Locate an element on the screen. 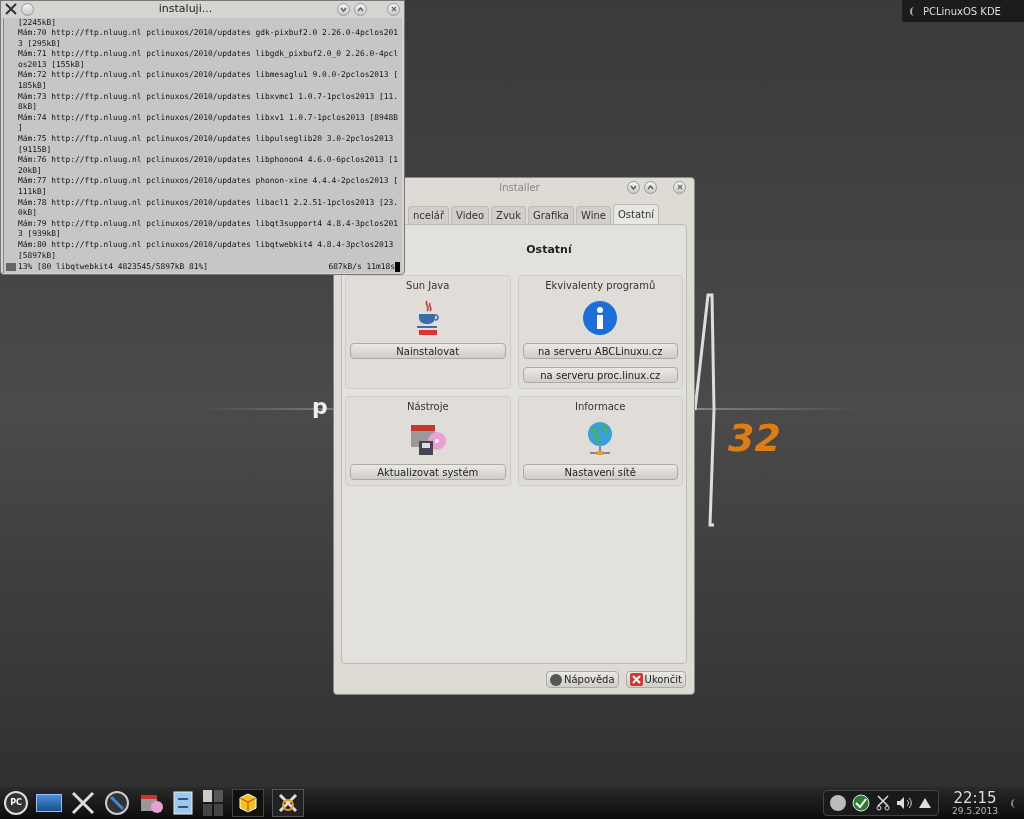 This screenshot has height=819, width=1024. clock-date: 29.5.2013 is located at coordinates (975, 811).